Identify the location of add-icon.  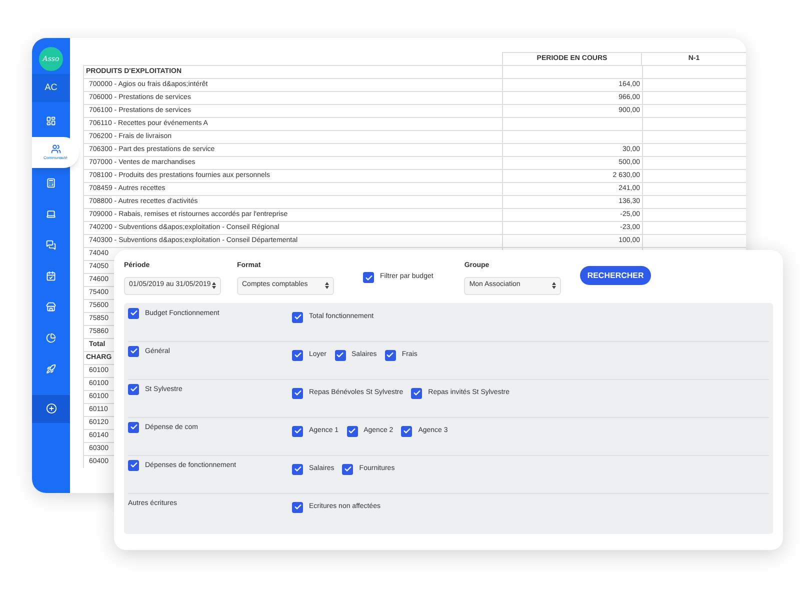
(51, 408).